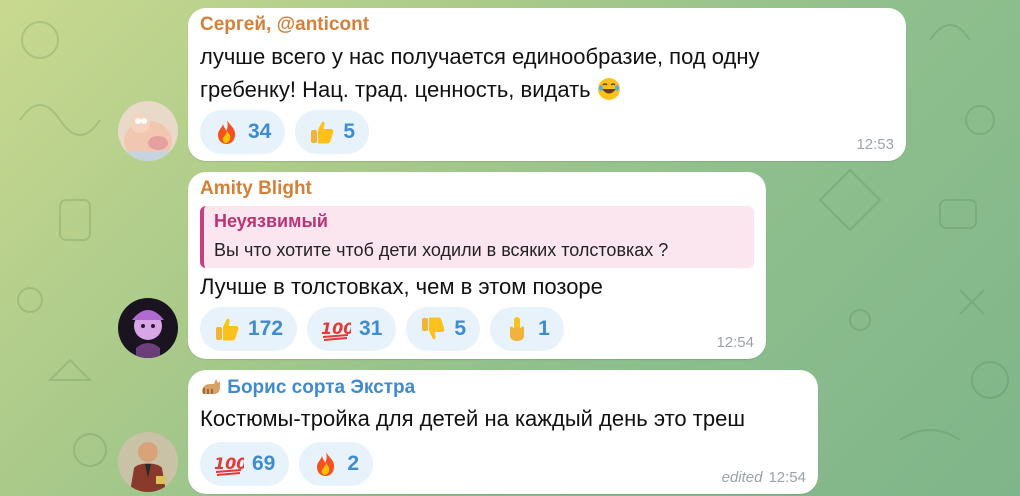 The width and height of the screenshot is (1020, 496). I want to click on reaction-thumbs-up: 172, so click(249, 329).